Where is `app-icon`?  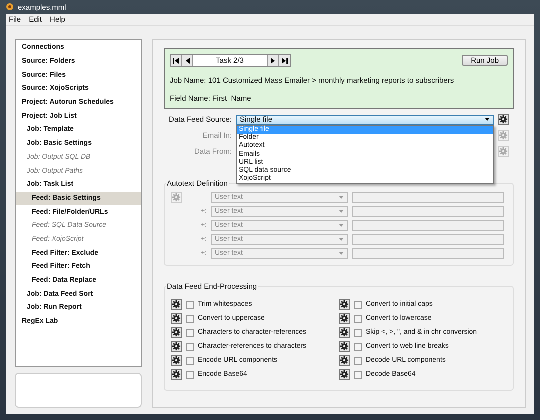 app-icon is located at coordinates (10, 7).